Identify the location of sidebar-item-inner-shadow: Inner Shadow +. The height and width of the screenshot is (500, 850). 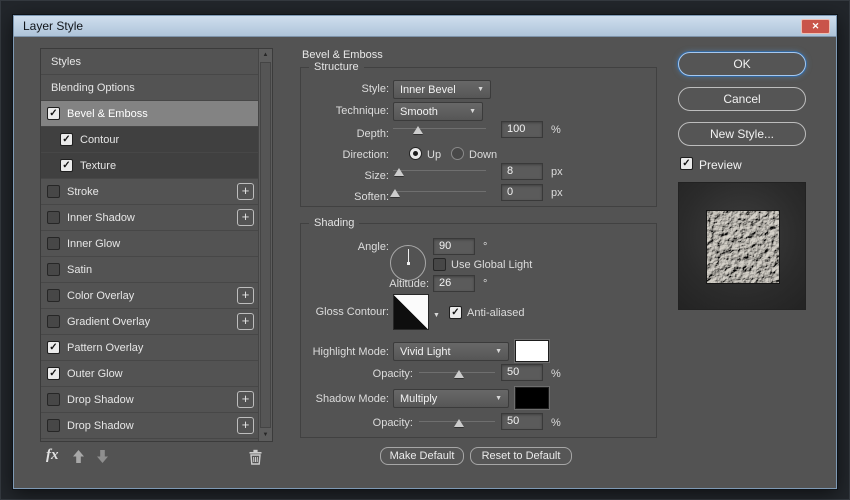
(149, 218).